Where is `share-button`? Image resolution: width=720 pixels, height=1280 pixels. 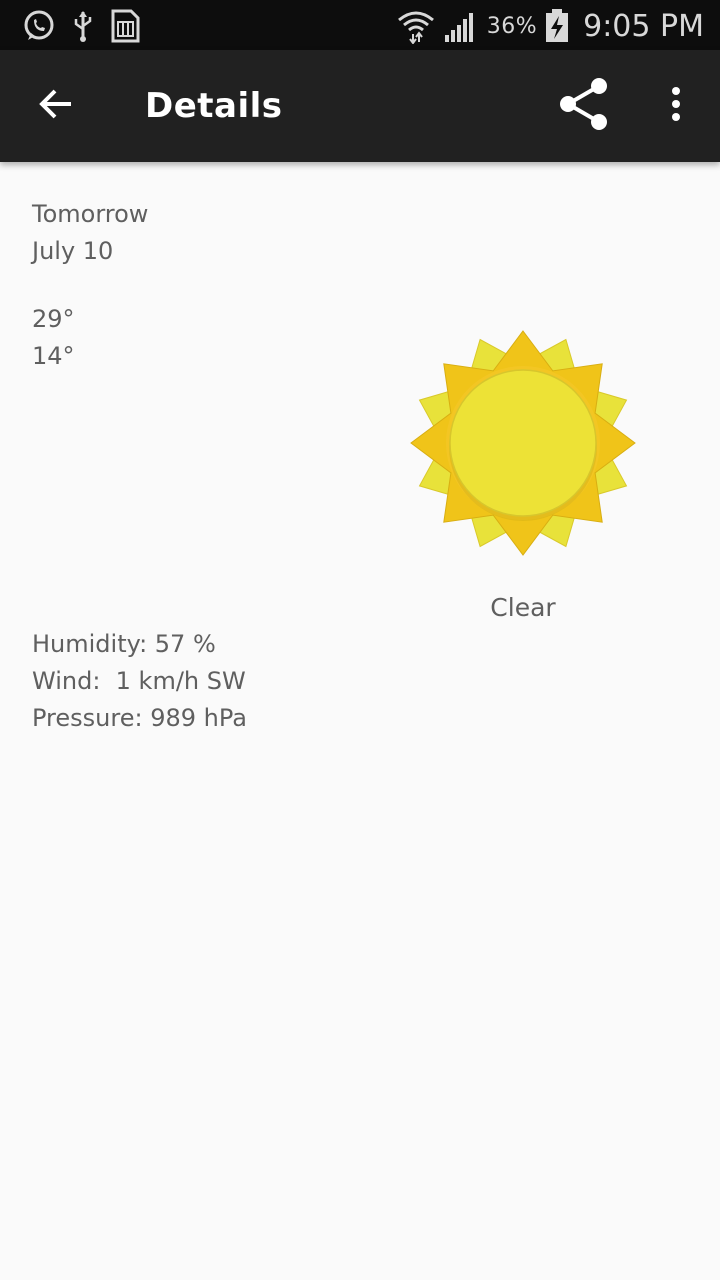
share-button is located at coordinates (584, 106).